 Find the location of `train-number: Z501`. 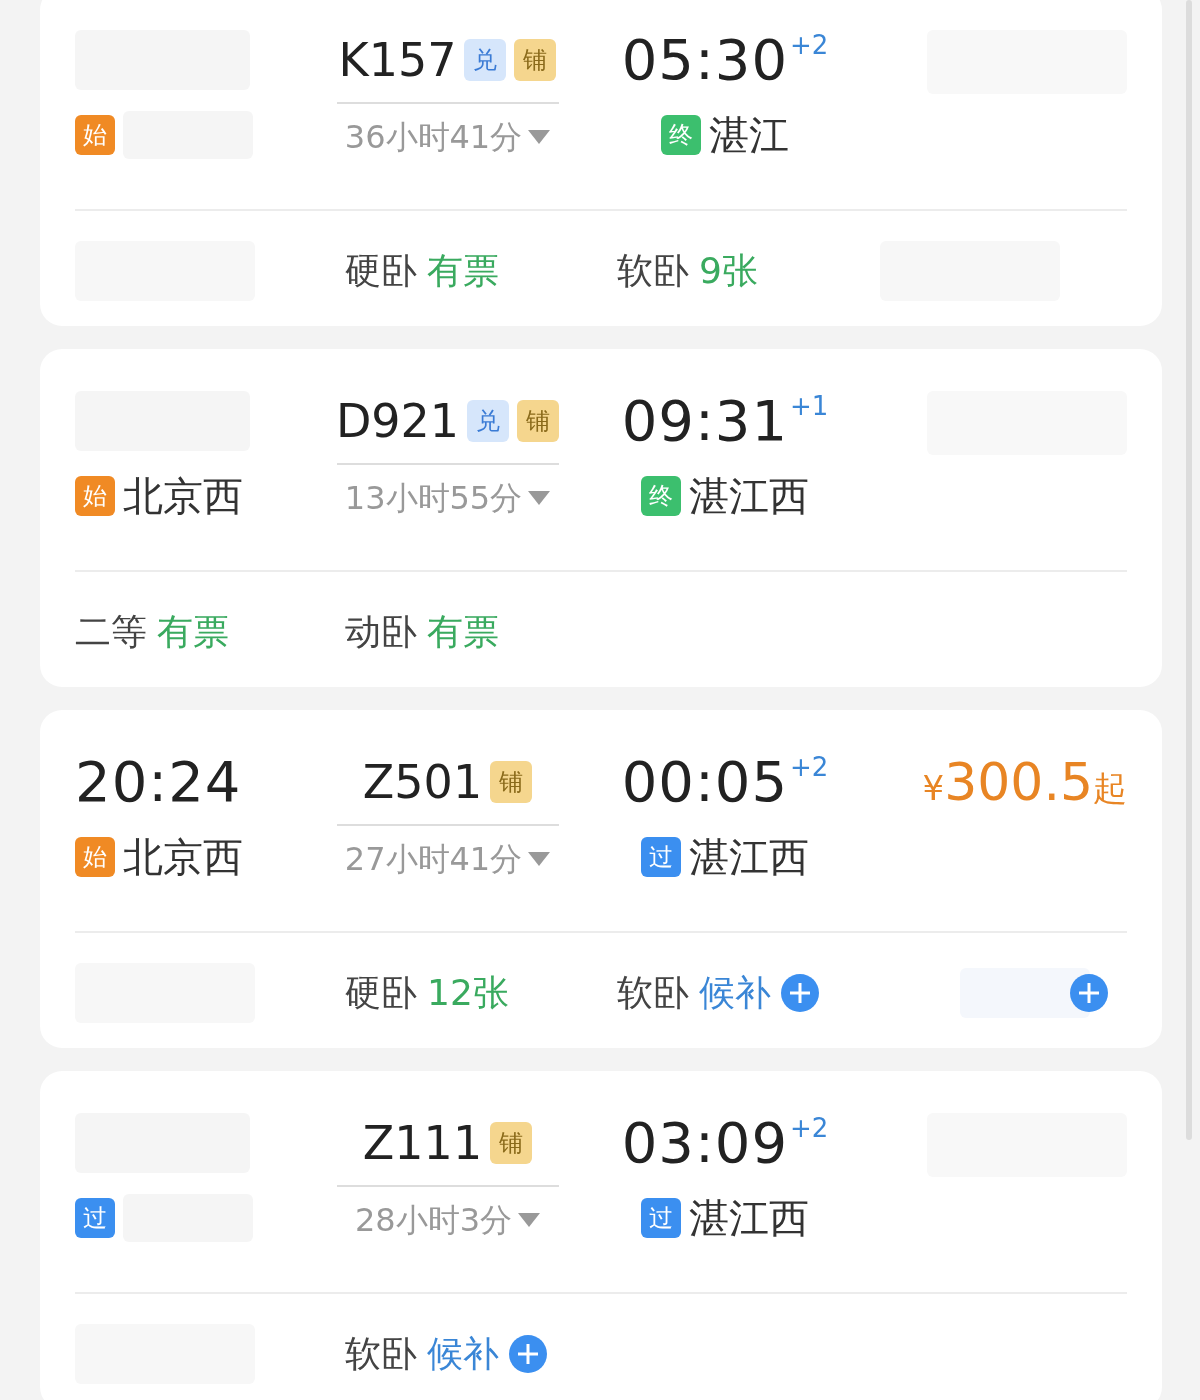

train-number: Z501 is located at coordinates (422, 782).